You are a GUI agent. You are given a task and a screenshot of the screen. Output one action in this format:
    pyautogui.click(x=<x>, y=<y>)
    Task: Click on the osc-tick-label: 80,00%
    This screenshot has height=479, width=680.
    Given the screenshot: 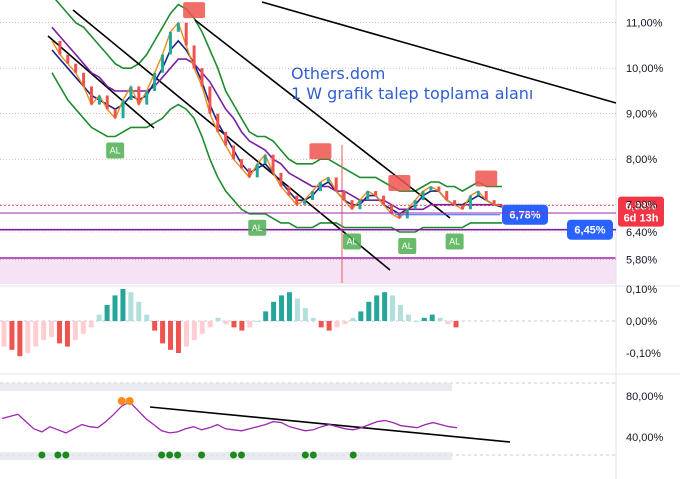 What is the action you would take?
    pyautogui.click(x=645, y=397)
    